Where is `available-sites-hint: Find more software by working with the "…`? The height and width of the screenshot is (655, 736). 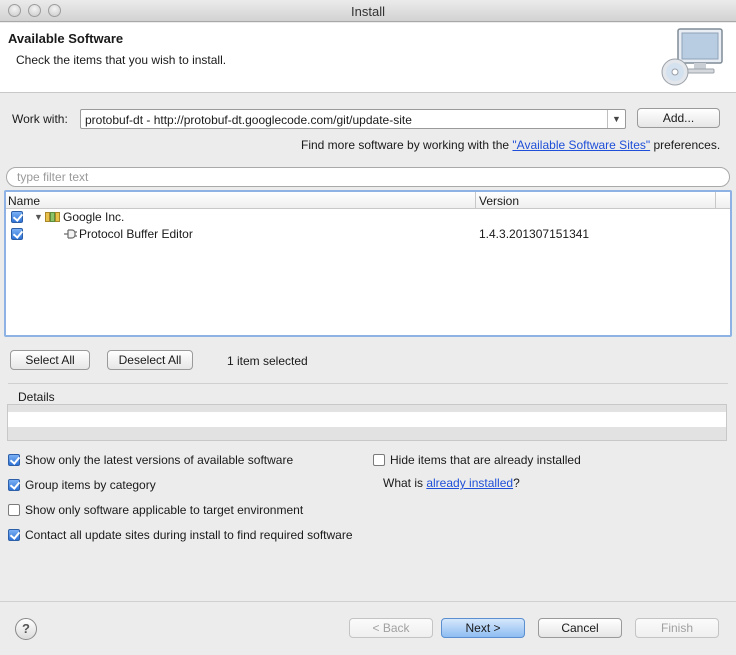
available-sites-hint: Find more software by working with the "… is located at coordinates (510, 145).